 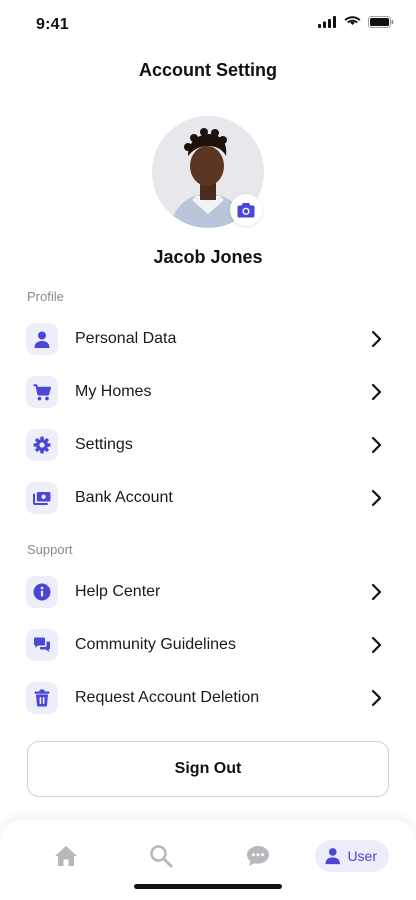 I want to click on gear-icon, so click(x=42, y=445).